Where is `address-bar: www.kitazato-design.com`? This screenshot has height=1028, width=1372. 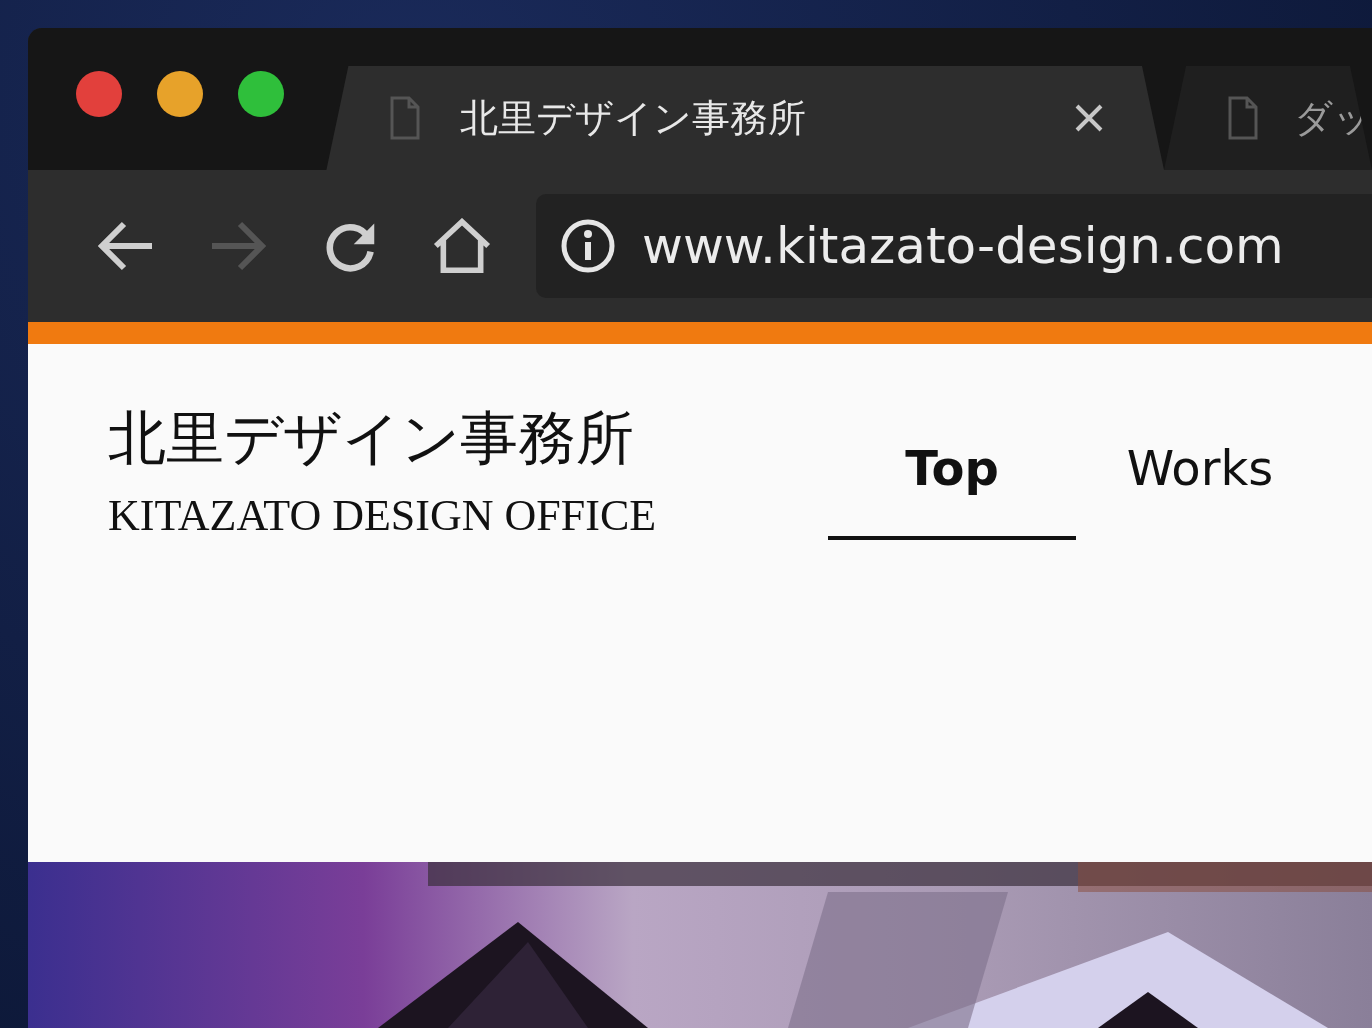 address-bar: www.kitazato-design.com is located at coordinates (954, 246).